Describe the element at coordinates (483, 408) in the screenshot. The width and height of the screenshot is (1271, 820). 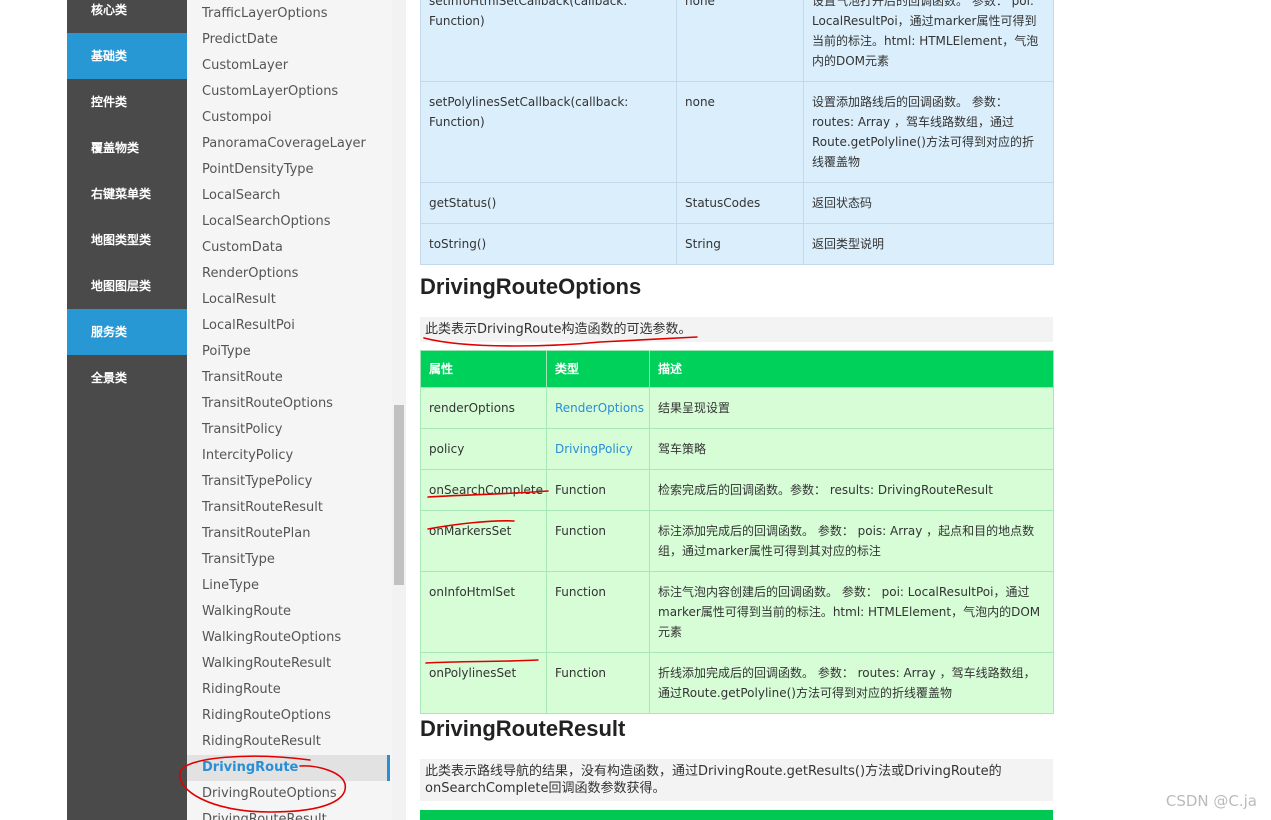
I see `option-name: renderOptions` at that location.